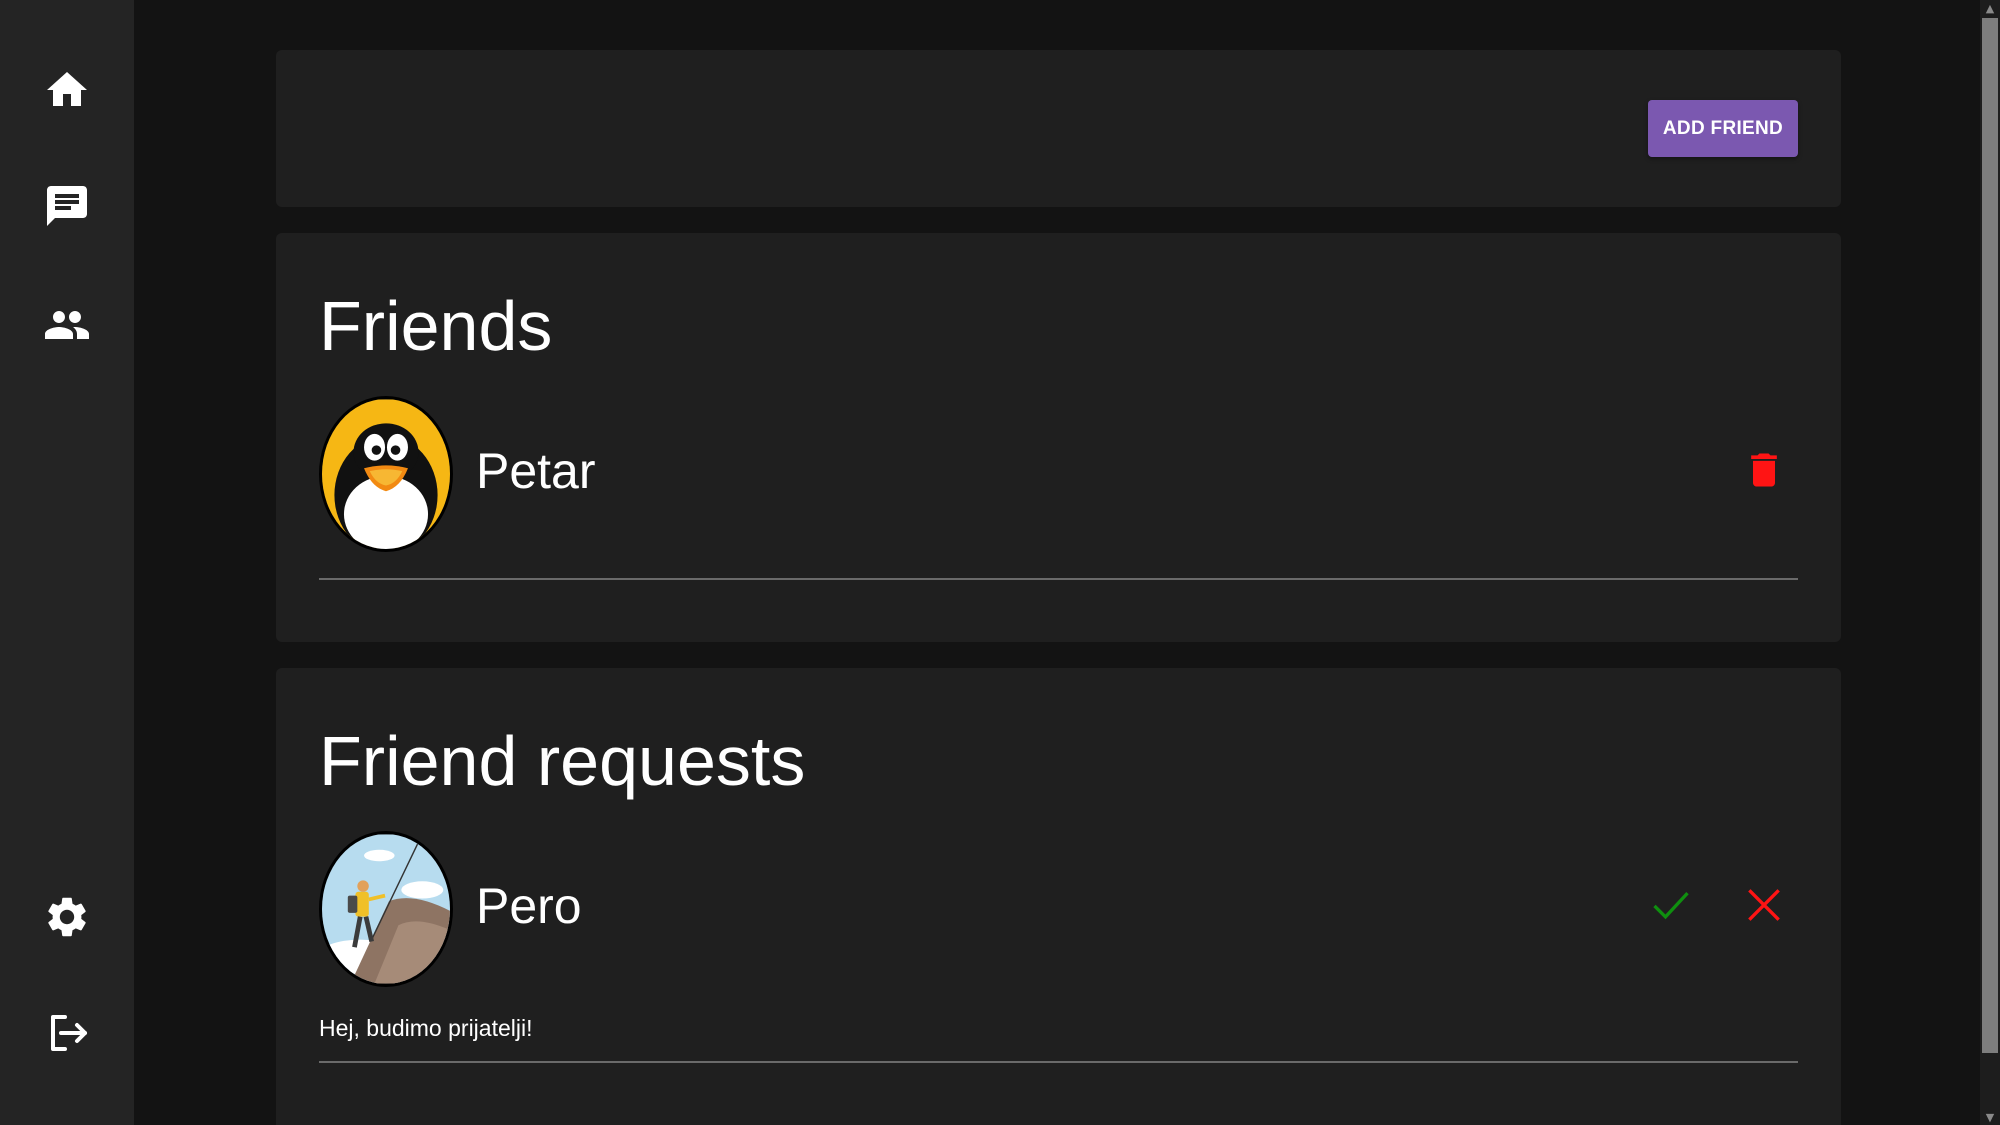  What do you see at coordinates (386, 474) in the screenshot?
I see `penguin-avatar` at bounding box center [386, 474].